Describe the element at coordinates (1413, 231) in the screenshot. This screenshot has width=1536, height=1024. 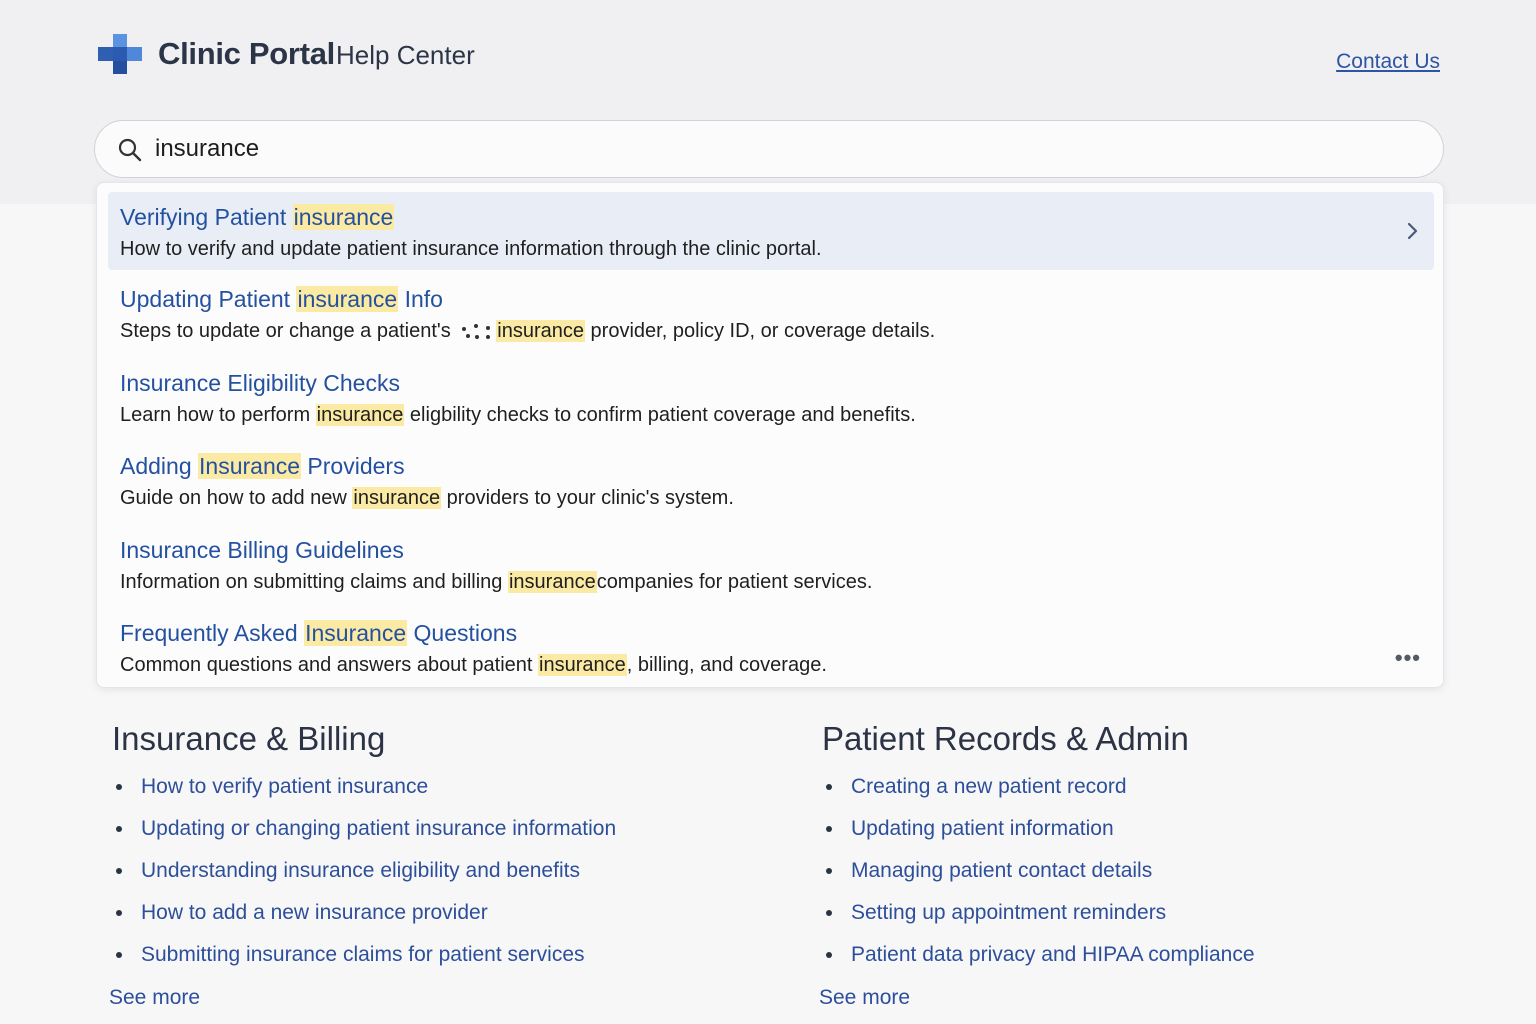
I see `chevron-right-icon` at that location.